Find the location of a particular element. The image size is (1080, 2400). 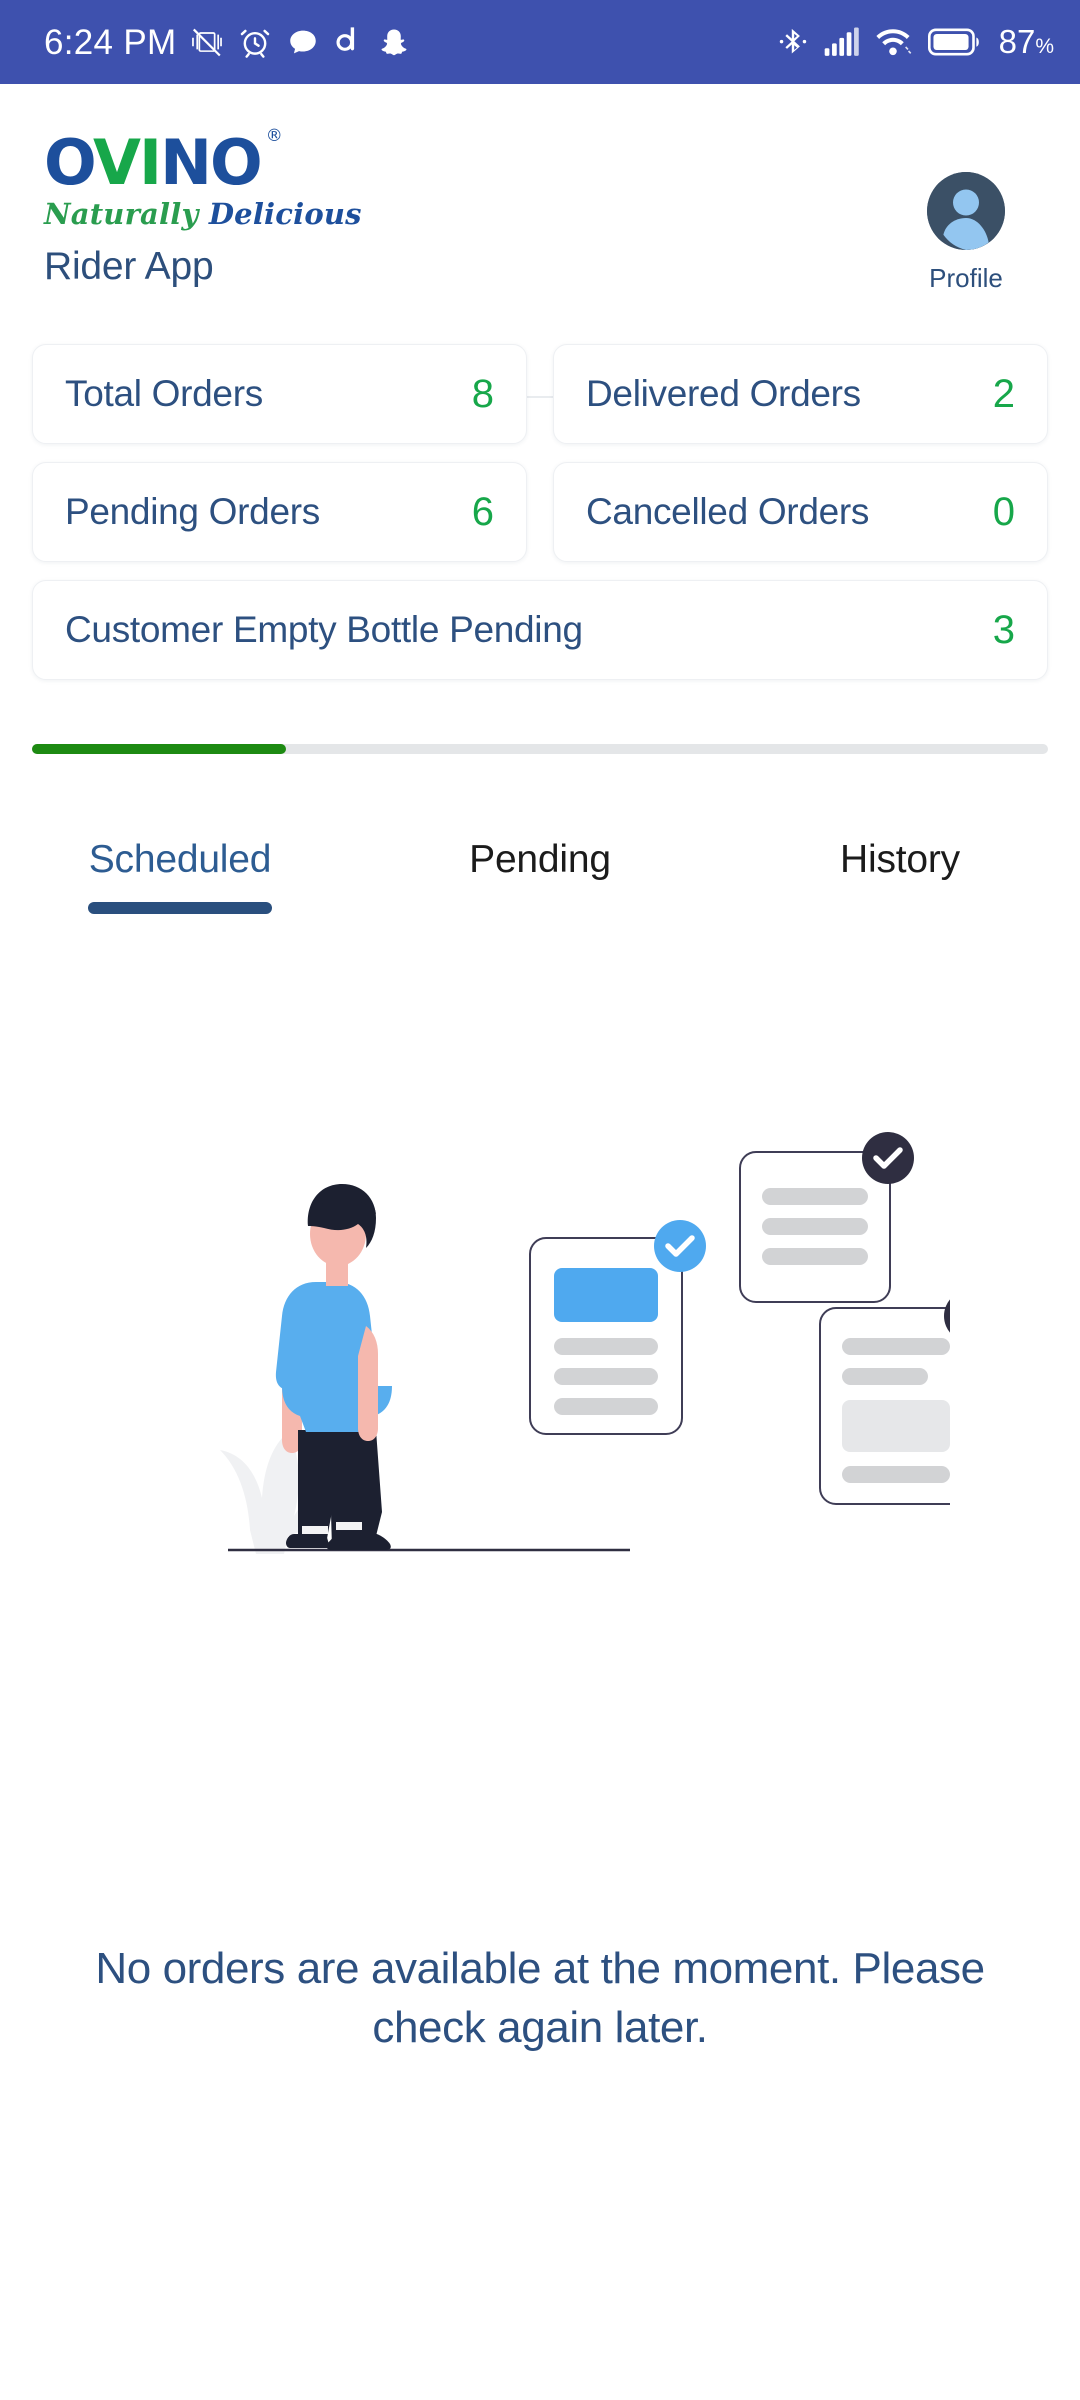

empty-state-graphic is located at coordinates (585, 1343).